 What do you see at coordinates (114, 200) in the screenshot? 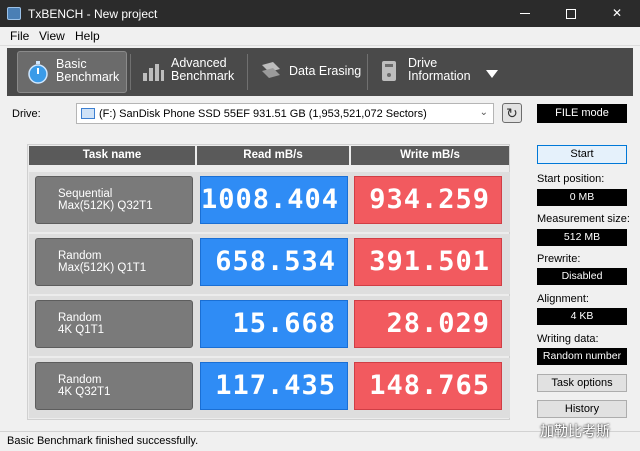
I see `task-button: Sequential Max(512K) Q32T1` at bounding box center [114, 200].